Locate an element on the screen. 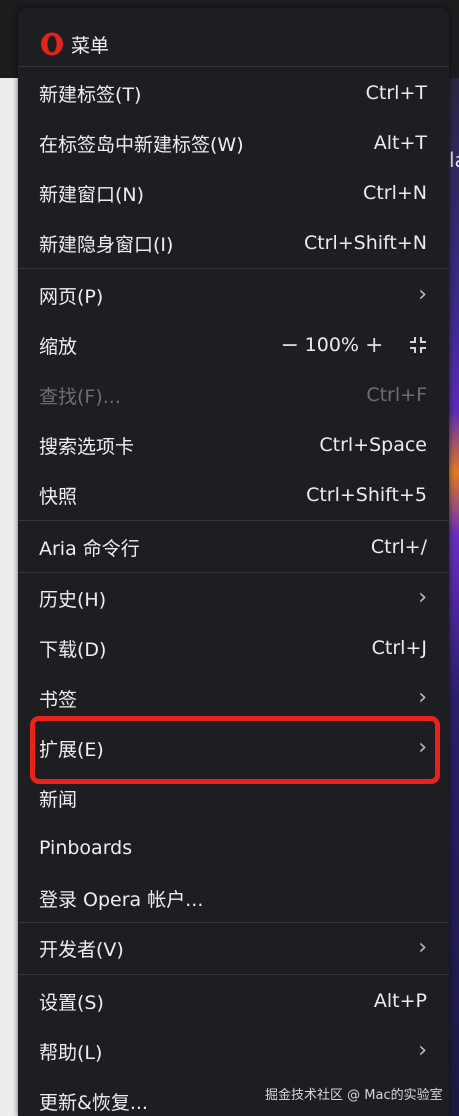  menu-item-settings: 设置(S) Alt+P is located at coordinates (233, 1001).